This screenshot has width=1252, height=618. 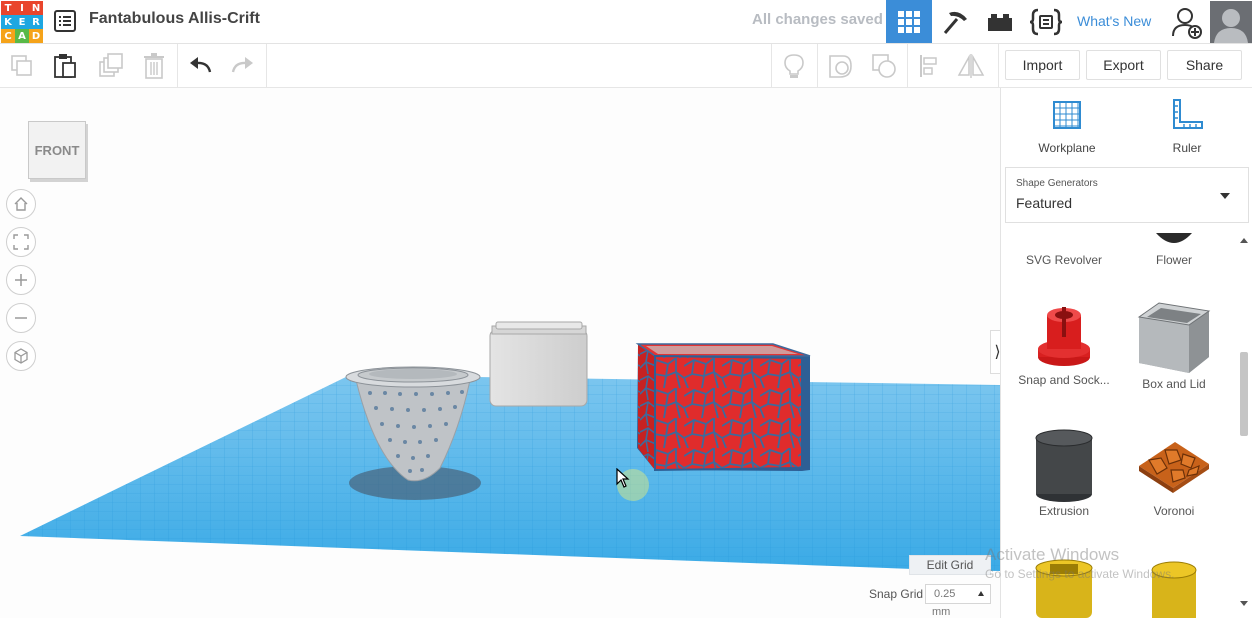 I want to click on logo-letter: D, so click(x=36, y=36).